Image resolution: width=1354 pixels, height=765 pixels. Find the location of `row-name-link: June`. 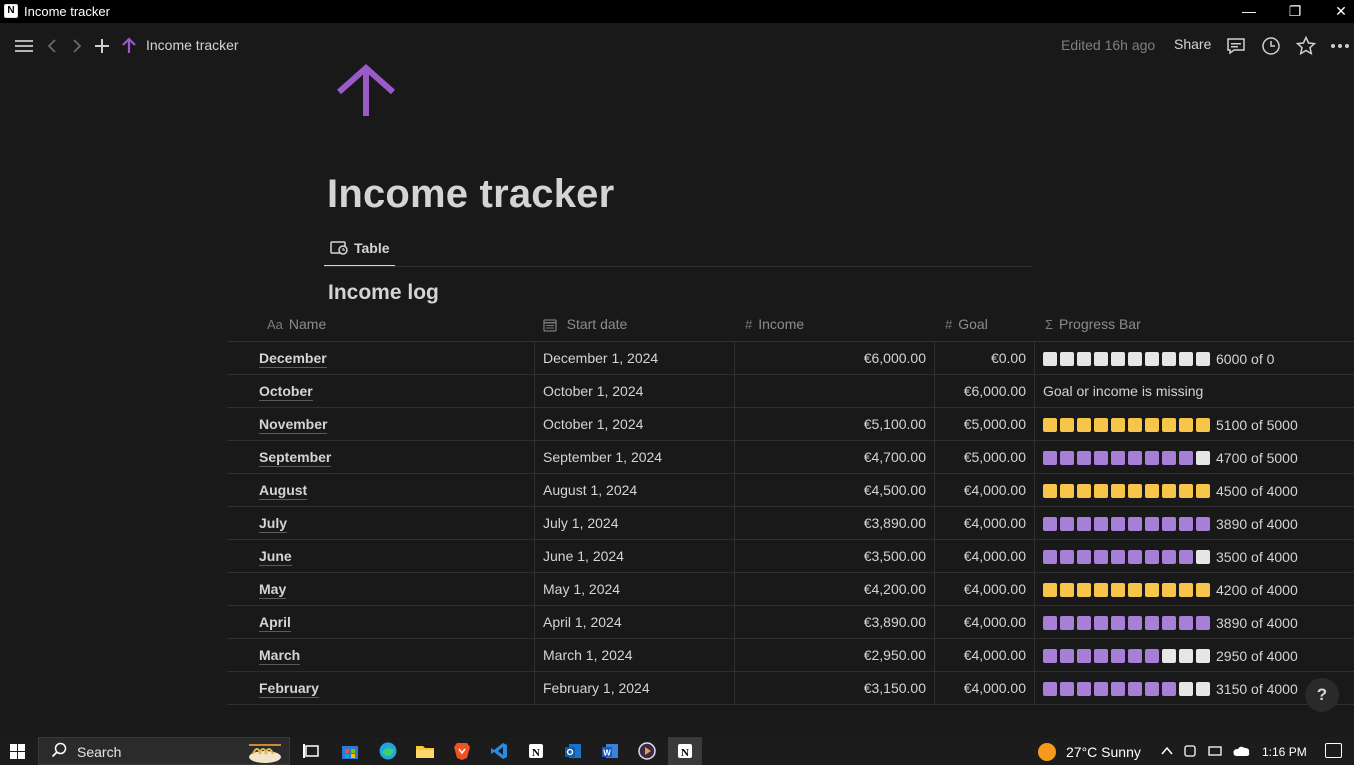

row-name-link: June is located at coordinates (275, 557).